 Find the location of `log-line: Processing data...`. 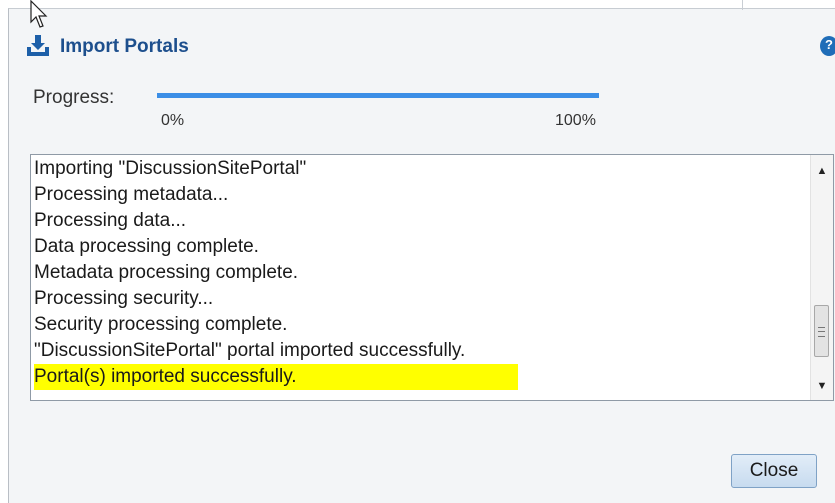

log-line: Processing data... is located at coordinates (110, 220).